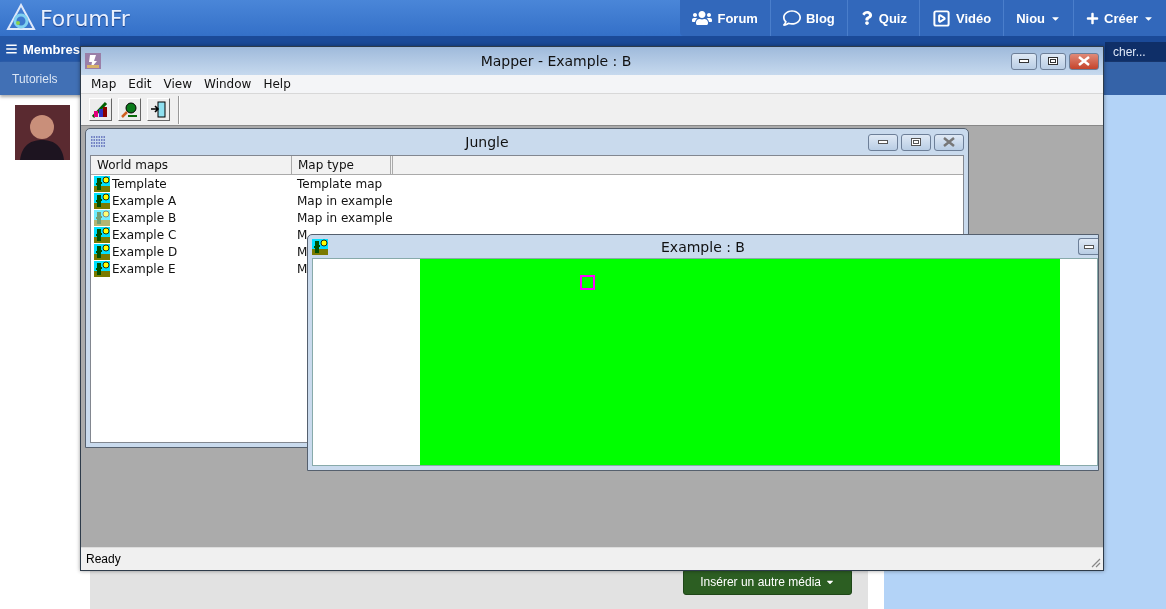 Image resolution: width=1166 pixels, height=609 pixels. Describe the element at coordinates (98, 142) in the screenshot. I see `list-icon` at that location.